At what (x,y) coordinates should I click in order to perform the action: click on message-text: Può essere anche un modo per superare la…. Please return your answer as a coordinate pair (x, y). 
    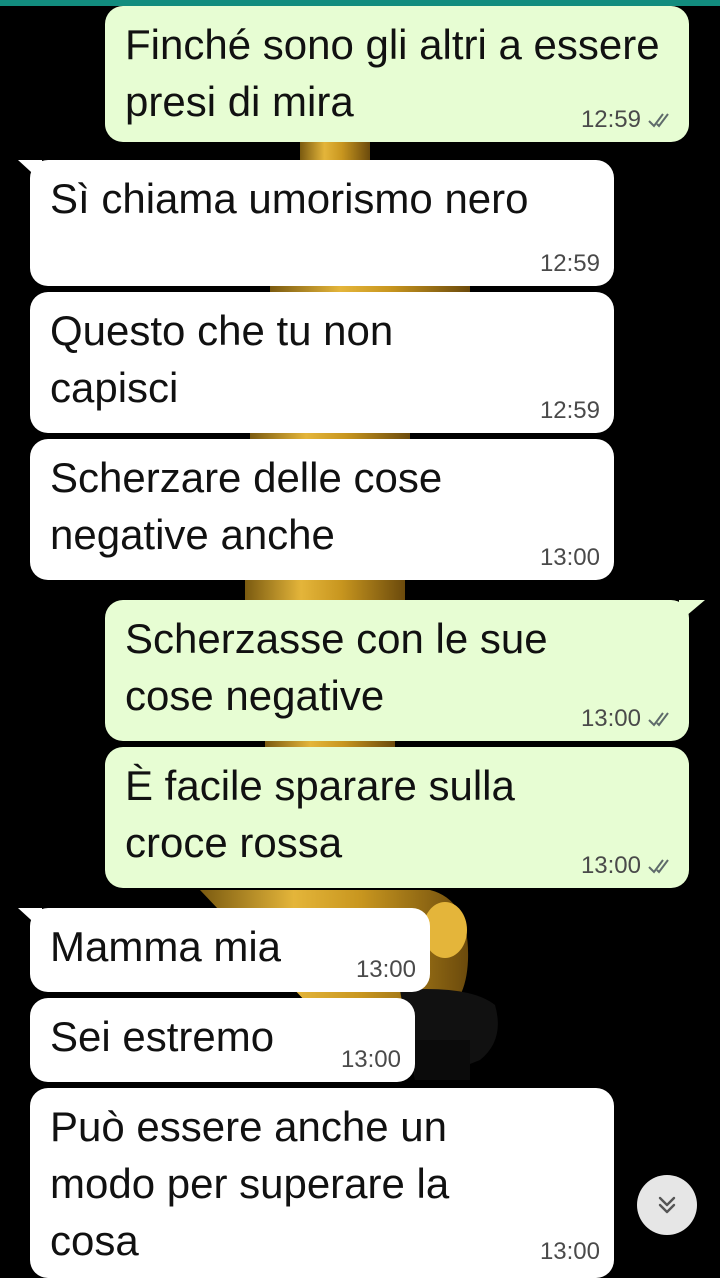
    Looking at the image, I should click on (250, 1183).